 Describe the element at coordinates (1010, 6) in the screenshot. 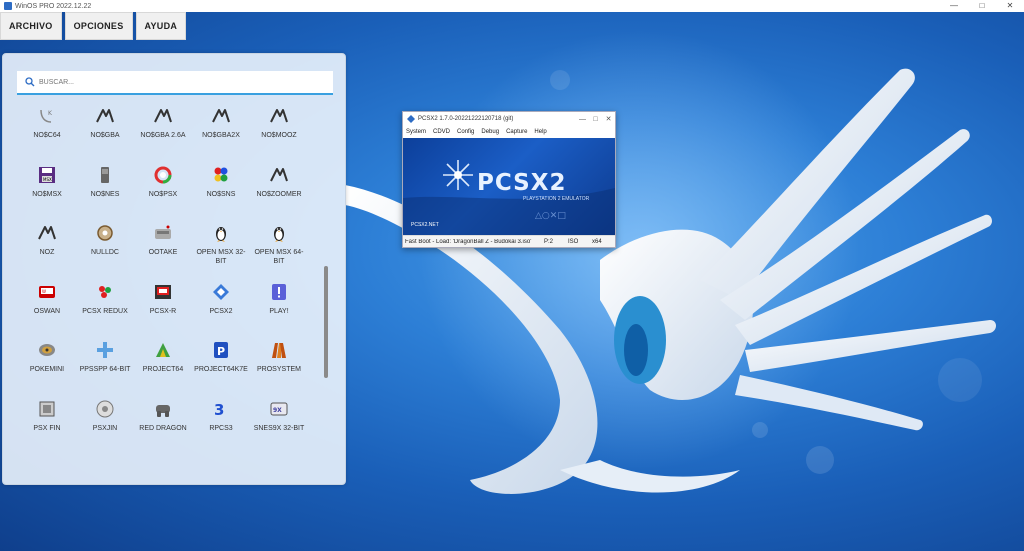

I see `close-button: ✕` at that location.